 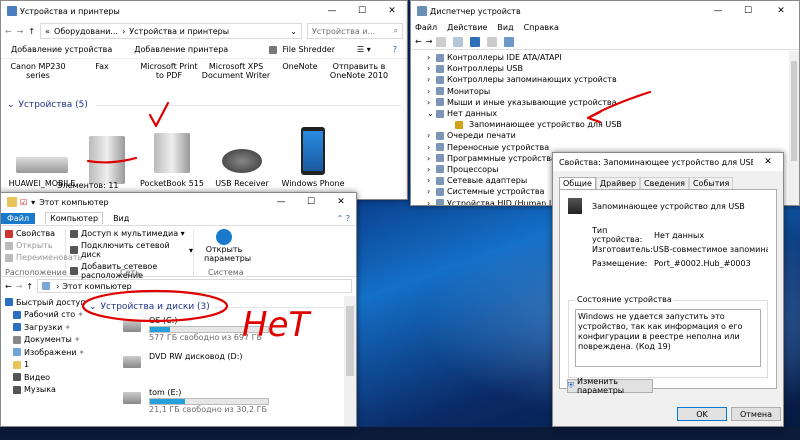 I want to click on nav-item: Рабочий сто ✦, so click(x=45, y=315).